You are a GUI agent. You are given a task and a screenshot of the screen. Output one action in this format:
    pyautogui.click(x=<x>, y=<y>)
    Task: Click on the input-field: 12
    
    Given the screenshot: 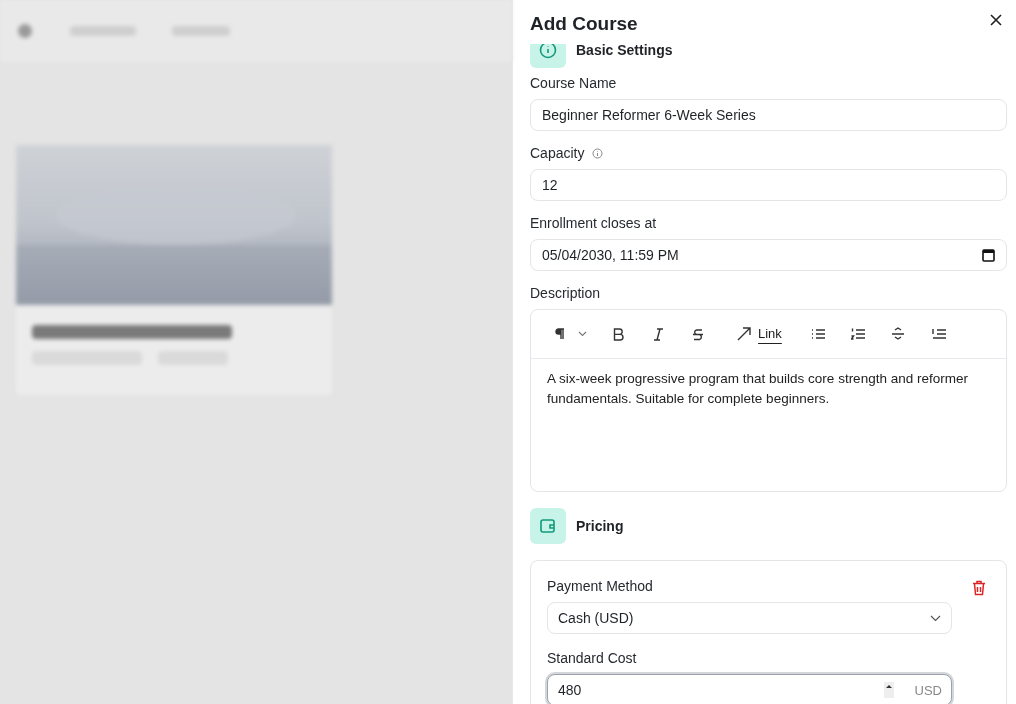 What is the action you would take?
    pyautogui.click(x=768, y=185)
    